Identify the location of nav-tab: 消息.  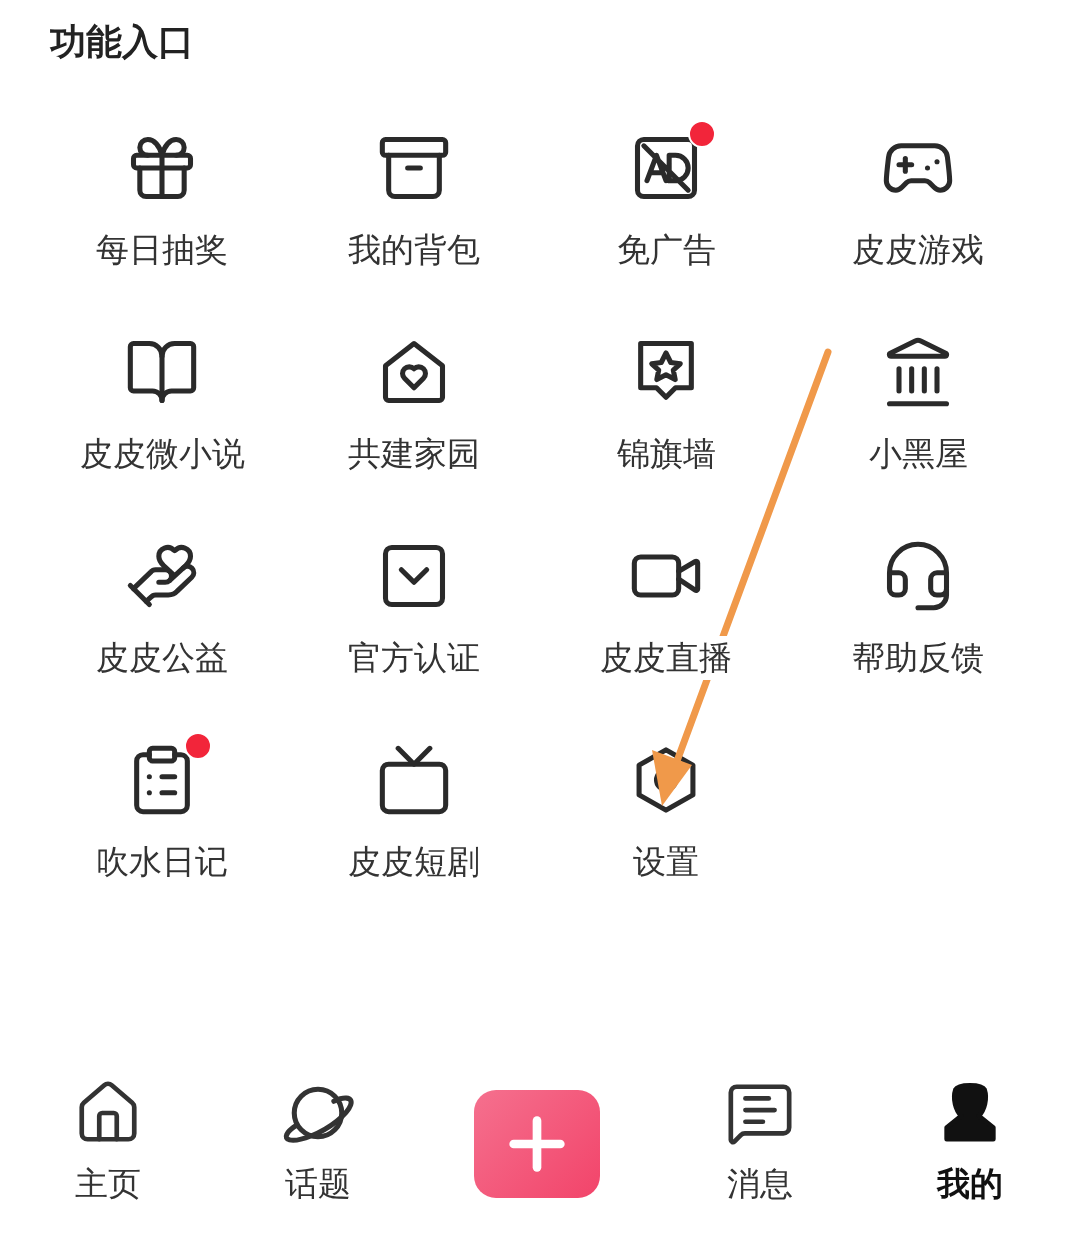
(760, 1142).